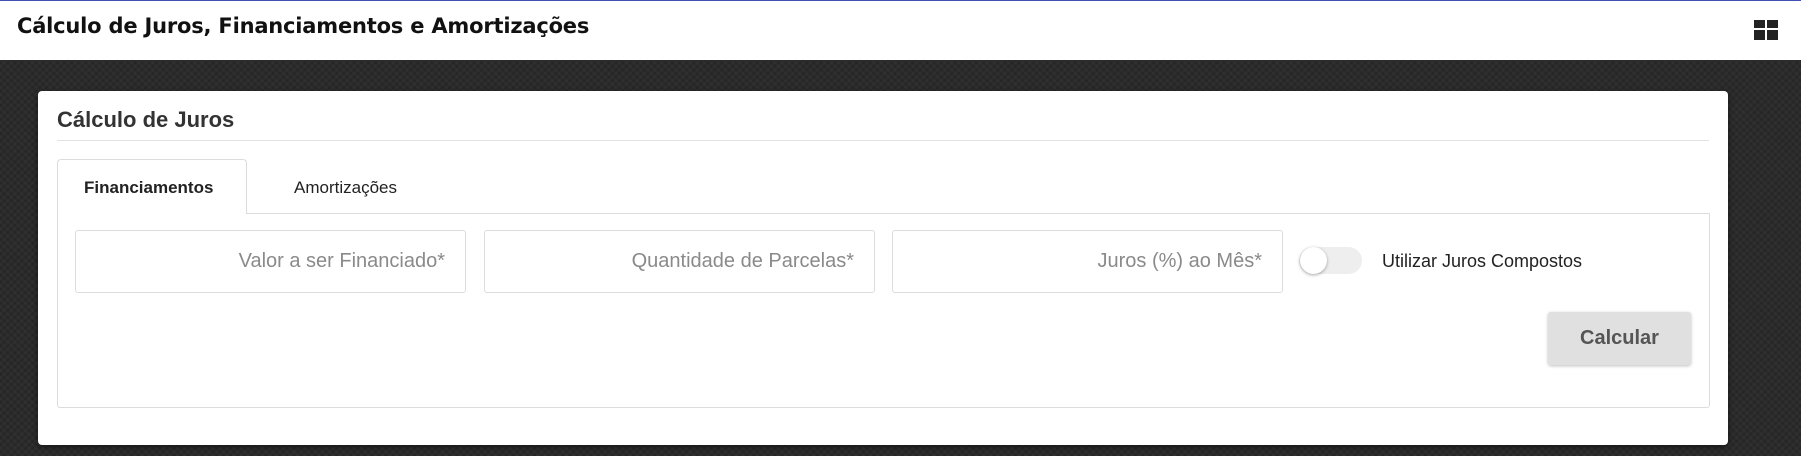  I want to click on valor-financiado-input, so click(270, 261).